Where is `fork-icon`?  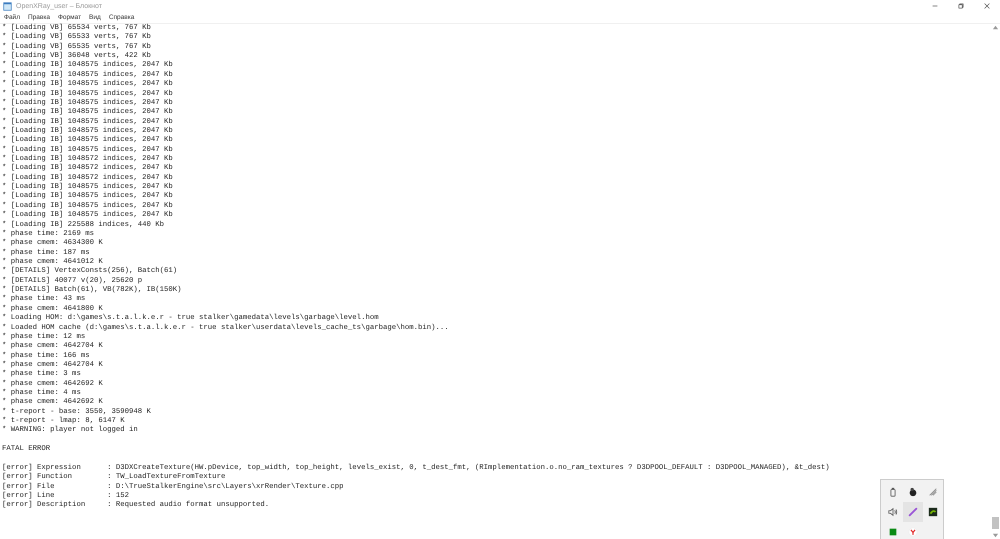
fork-icon is located at coordinates (913, 532).